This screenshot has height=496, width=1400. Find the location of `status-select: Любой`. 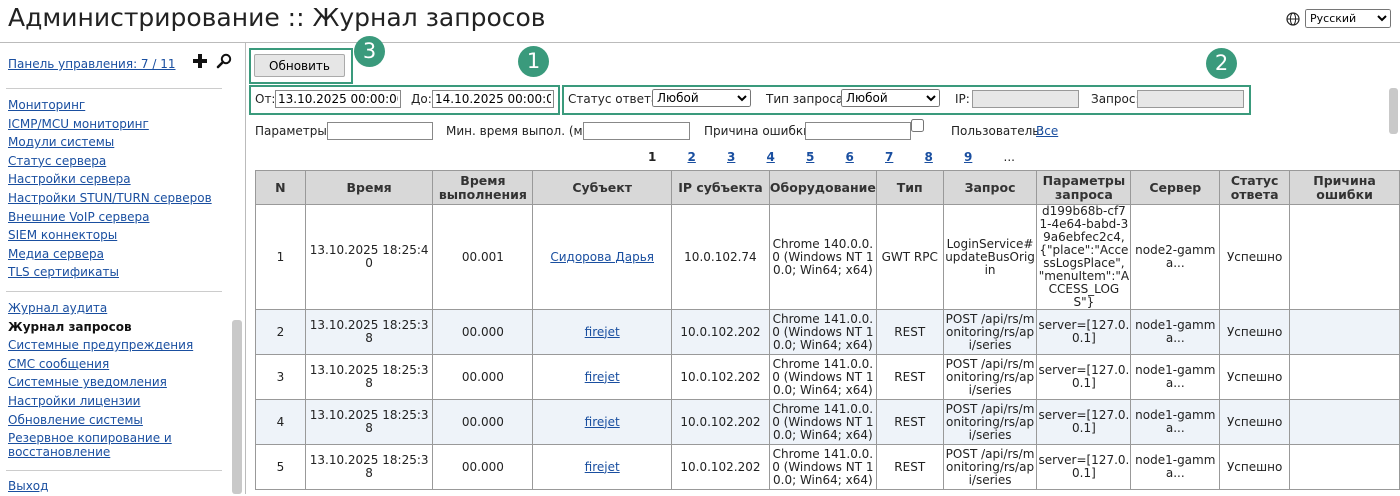

status-select: Любой is located at coordinates (701, 98).